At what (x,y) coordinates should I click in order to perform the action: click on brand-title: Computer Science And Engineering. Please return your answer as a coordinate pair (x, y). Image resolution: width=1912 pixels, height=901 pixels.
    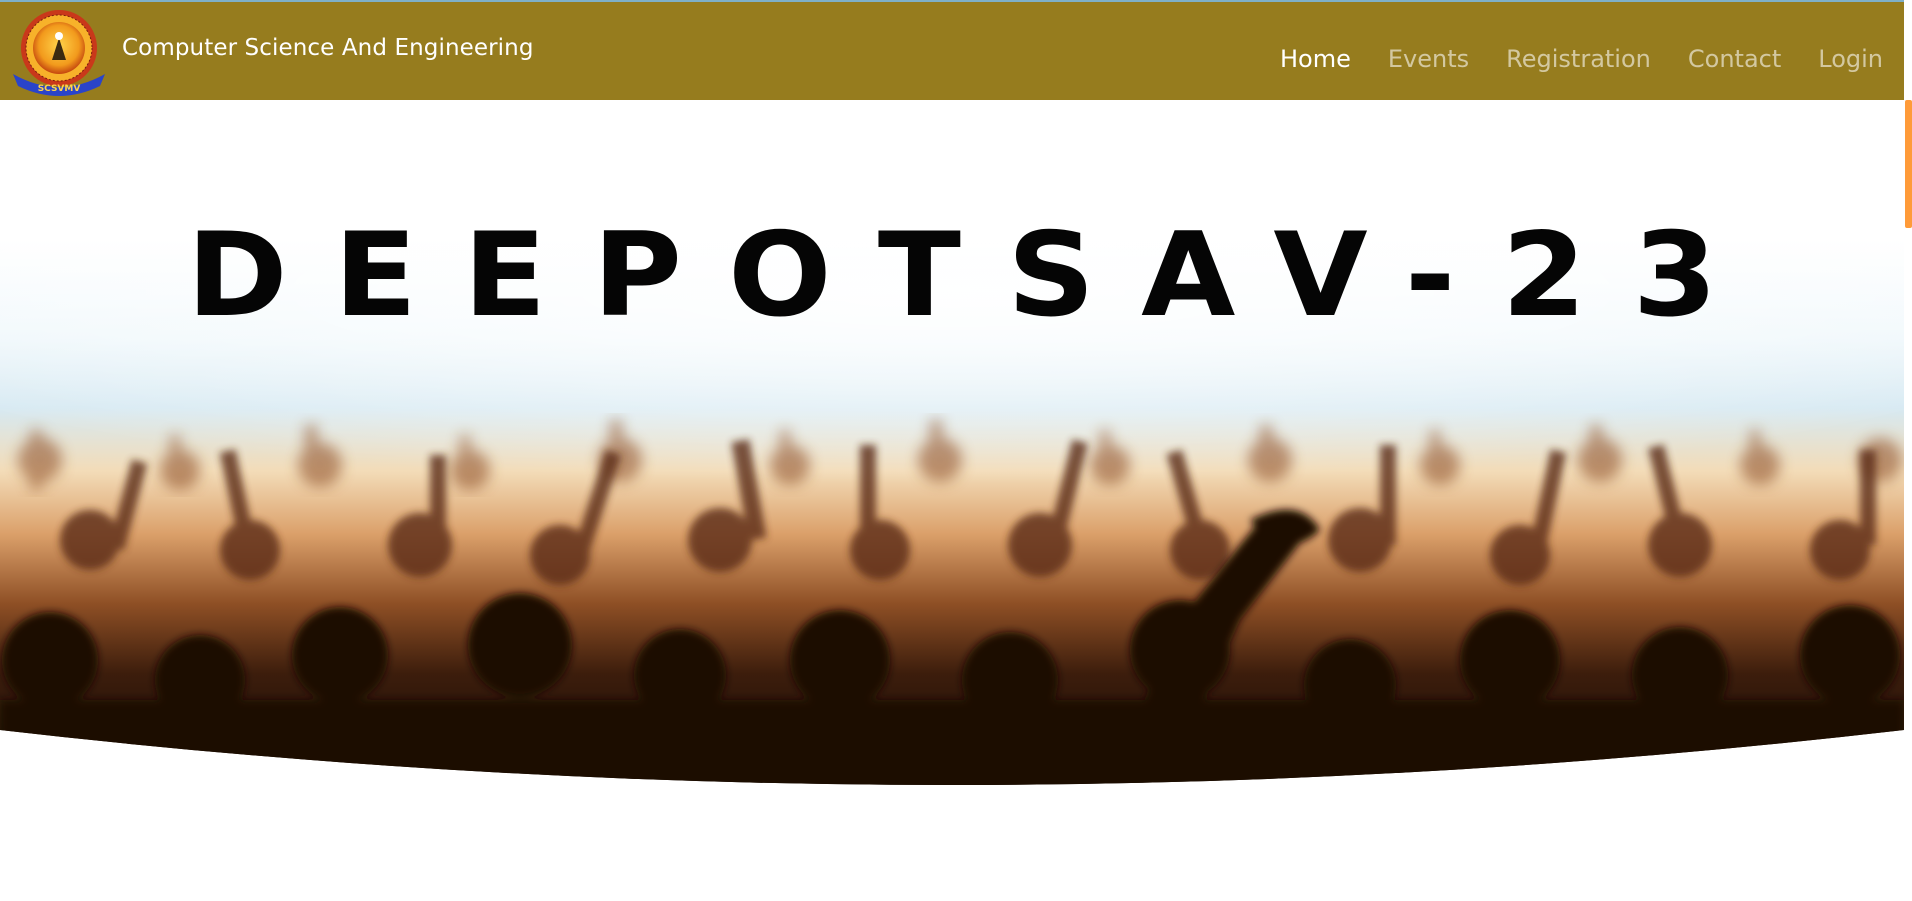
    Looking at the image, I should click on (328, 48).